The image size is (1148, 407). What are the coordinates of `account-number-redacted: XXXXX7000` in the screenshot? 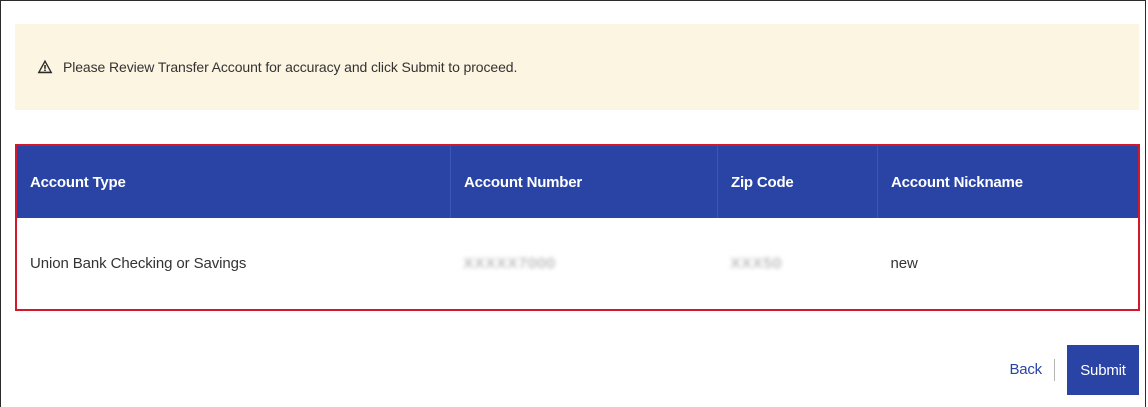 It's located at (509, 263).